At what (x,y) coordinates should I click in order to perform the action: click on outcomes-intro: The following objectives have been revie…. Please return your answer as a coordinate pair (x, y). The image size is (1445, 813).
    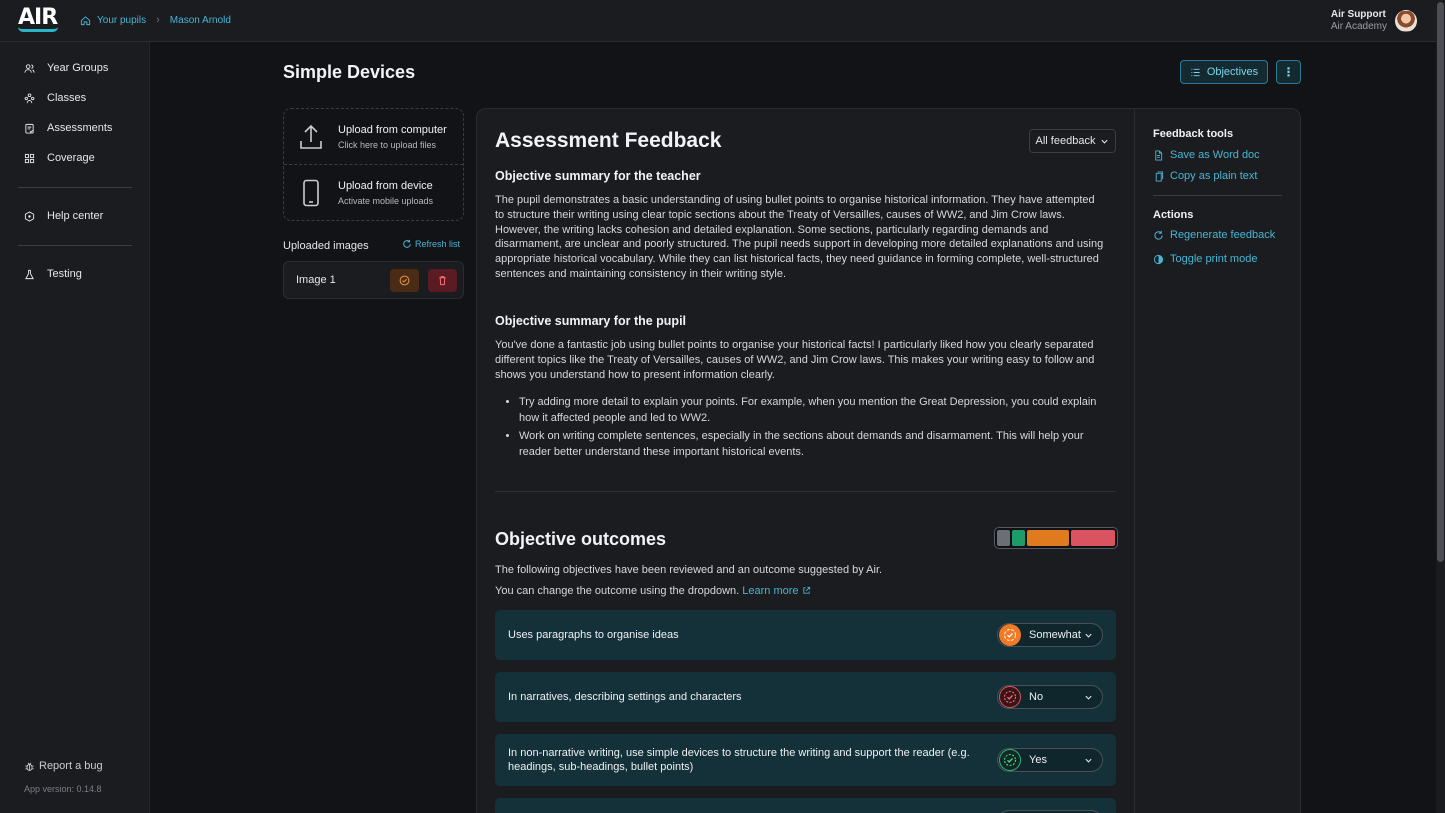
    Looking at the image, I should click on (689, 570).